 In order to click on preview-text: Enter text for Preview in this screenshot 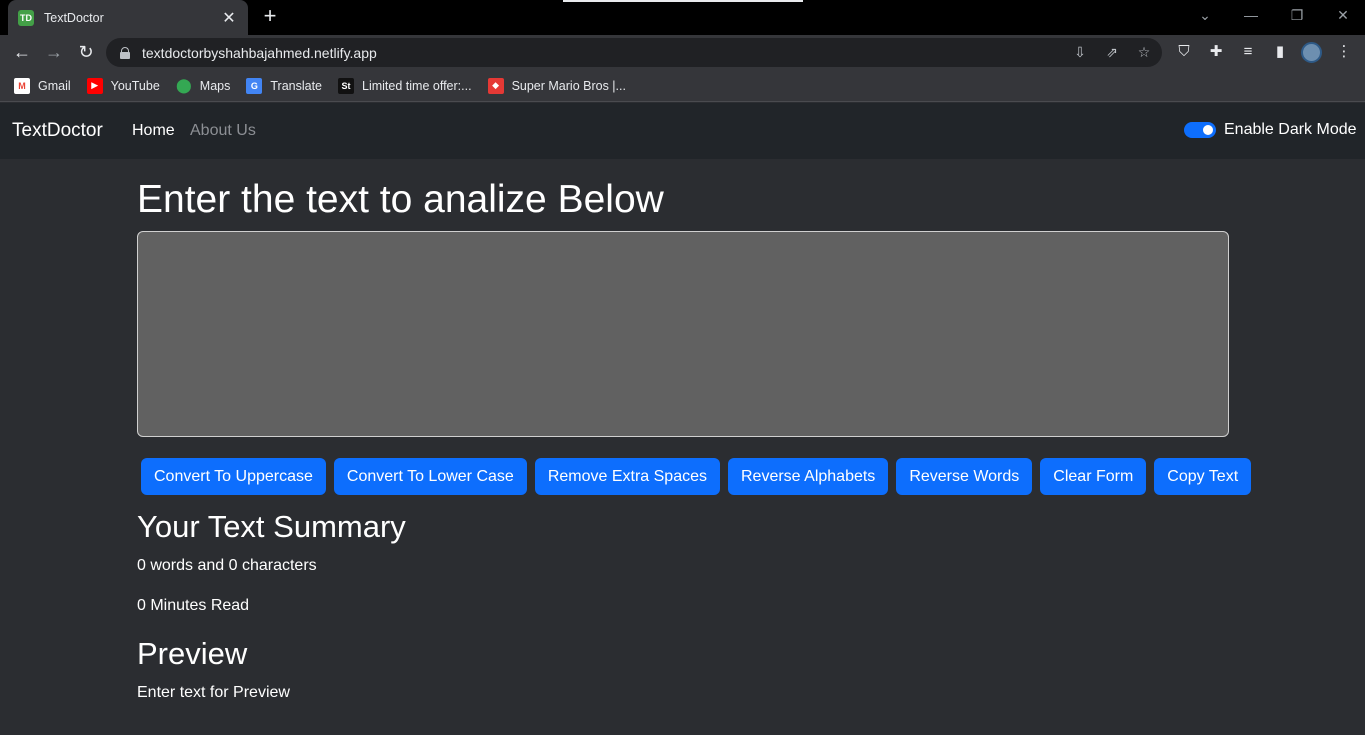, I will do `click(213, 692)`.